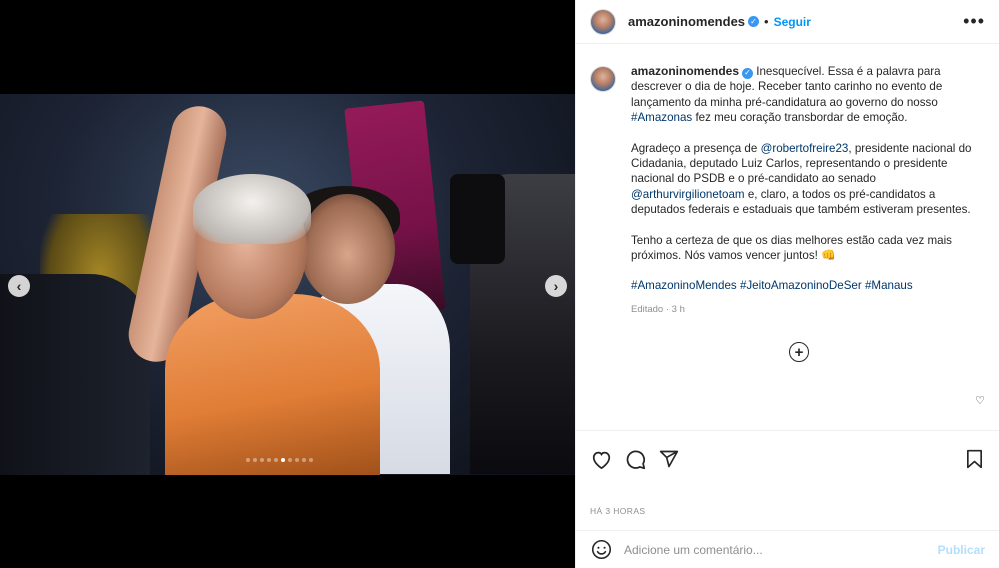 Image resolution: width=999 pixels, height=568 pixels. What do you see at coordinates (603, 21) in the screenshot?
I see `avatar` at bounding box center [603, 21].